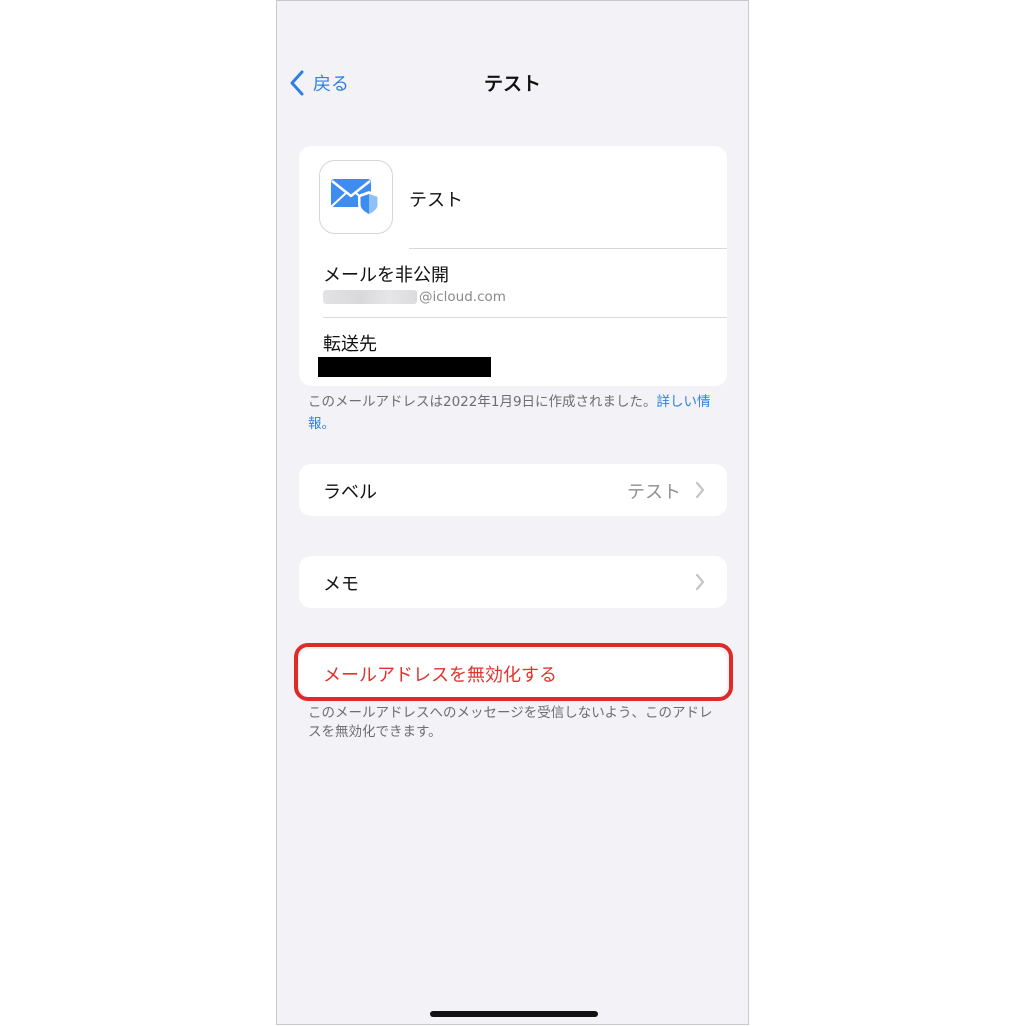 The width and height of the screenshot is (1026, 1026). I want to click on forward-to-label: 転送先, so click(350, 344).